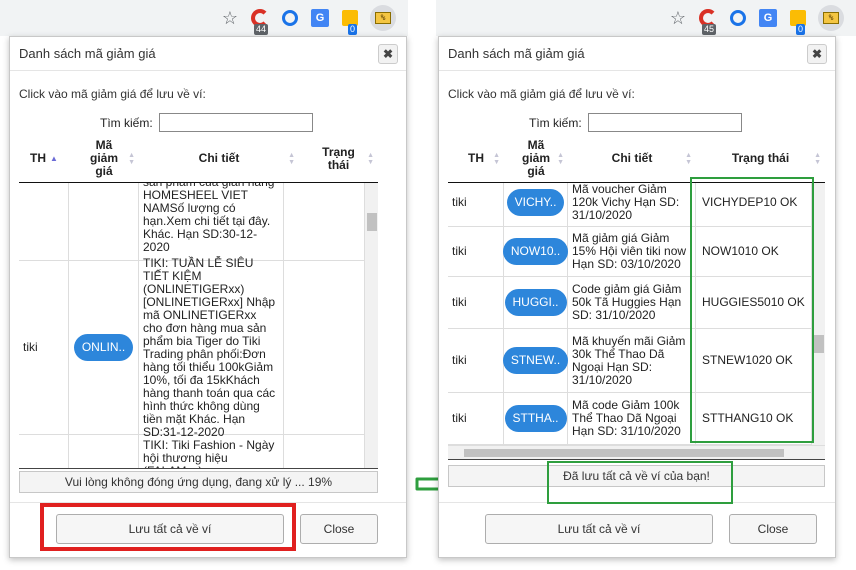  I want to click on coupon-code-button: HUGGI.., so click(535, 302).